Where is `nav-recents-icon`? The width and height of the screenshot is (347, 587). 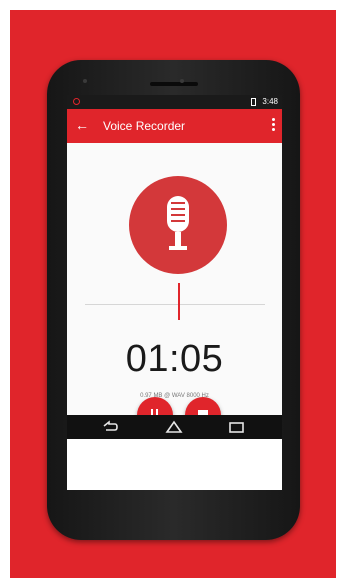 nav-recents-icon is located at coordinates (237, 427).